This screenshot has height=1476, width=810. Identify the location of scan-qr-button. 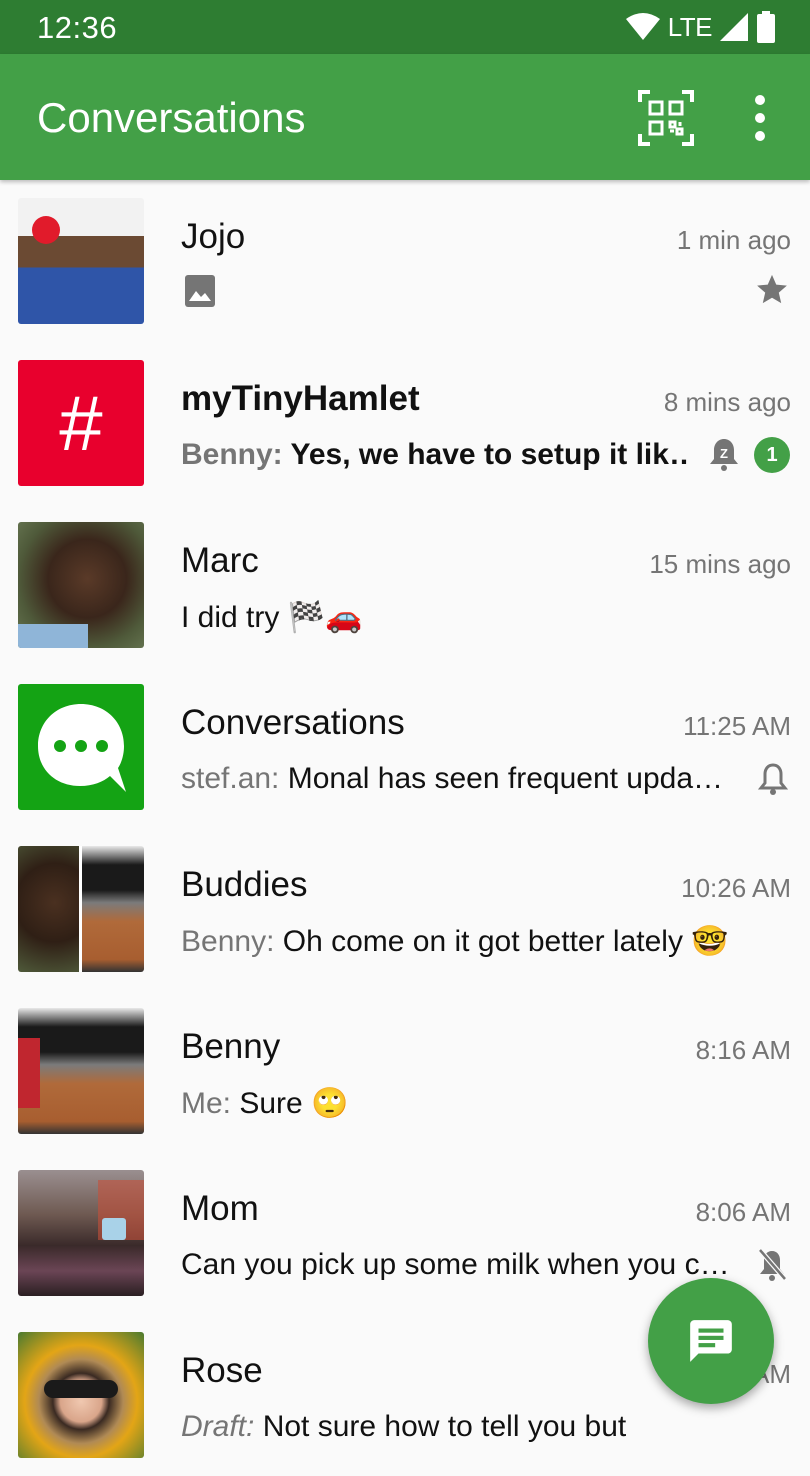
(666, 118).